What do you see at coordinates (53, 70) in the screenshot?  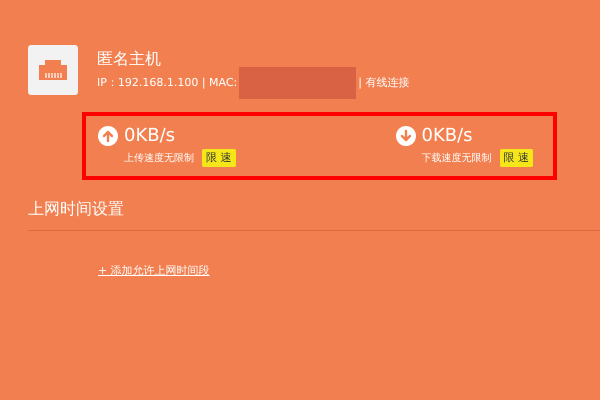 I see `ethernet-port-icon` at bounding box center [53, 70].